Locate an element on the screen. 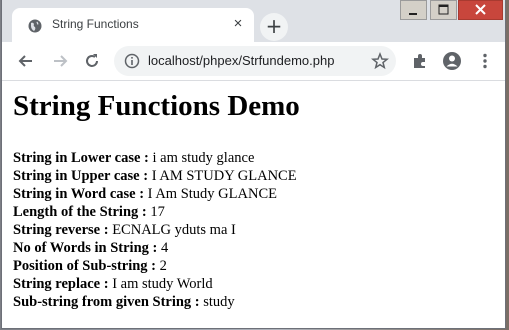 The width and height of the screenshot is (509, 330). result-value: 17 is located at coordinates (157, 212).